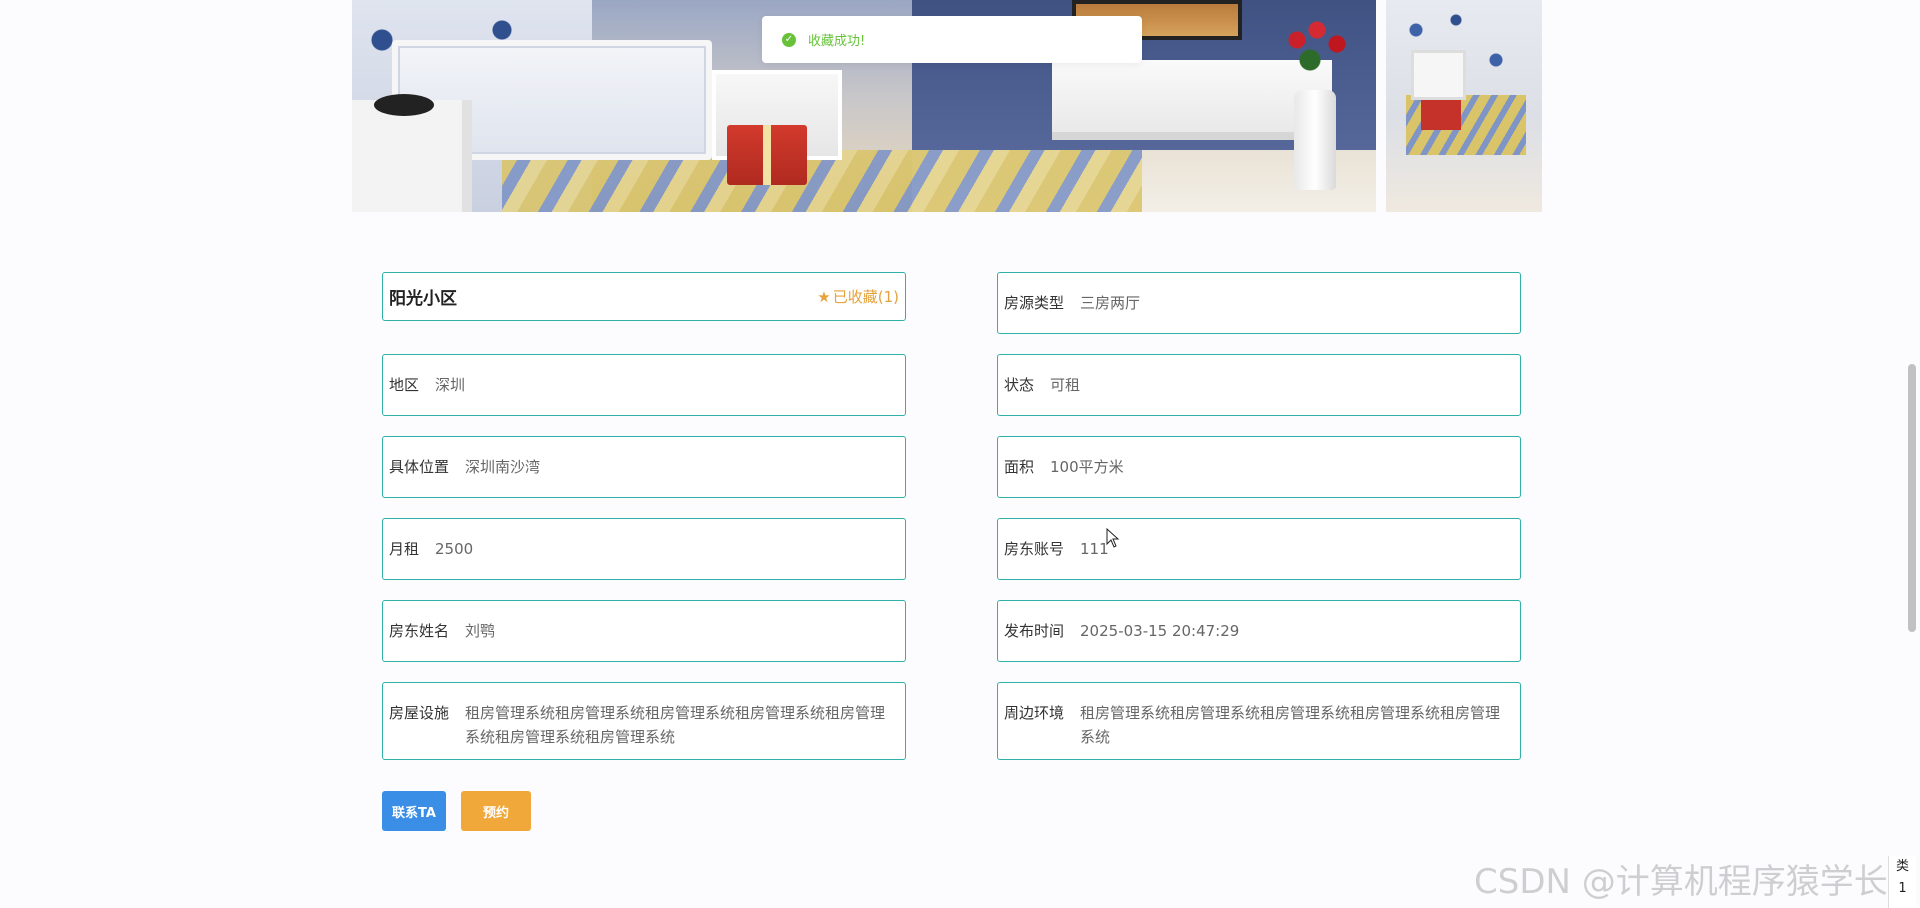  I want to click on page-scrollbar, so click(1912, 454).